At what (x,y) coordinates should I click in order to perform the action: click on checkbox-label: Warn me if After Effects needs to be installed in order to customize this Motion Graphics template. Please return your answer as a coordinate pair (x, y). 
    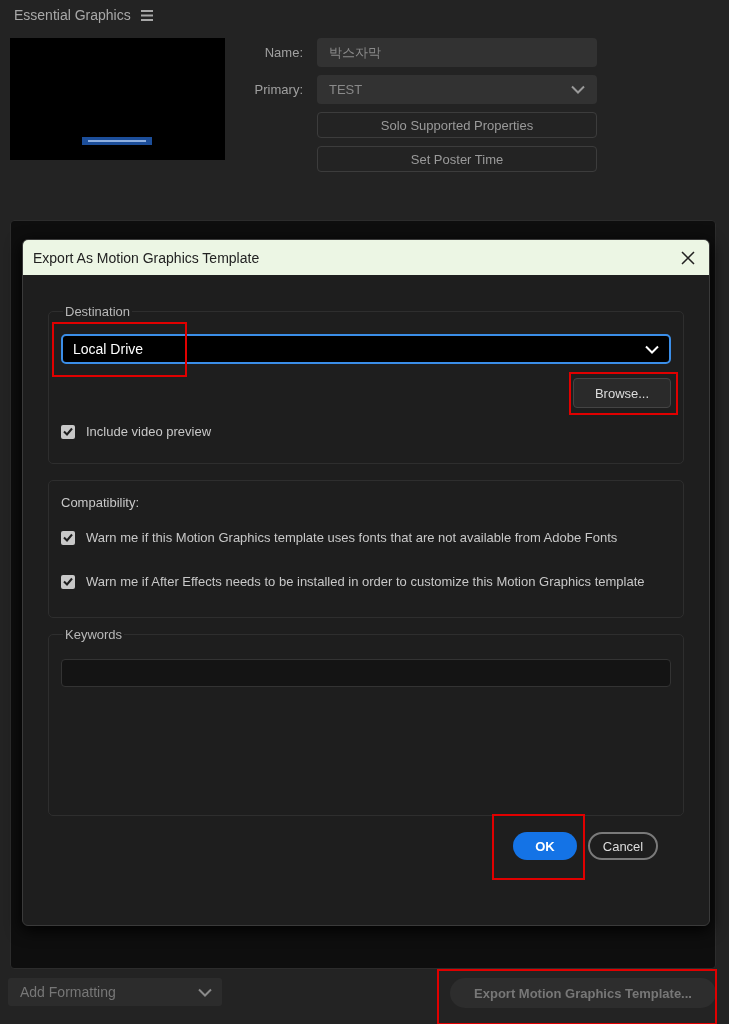
    Looking at the image, I should click on (365, 581).